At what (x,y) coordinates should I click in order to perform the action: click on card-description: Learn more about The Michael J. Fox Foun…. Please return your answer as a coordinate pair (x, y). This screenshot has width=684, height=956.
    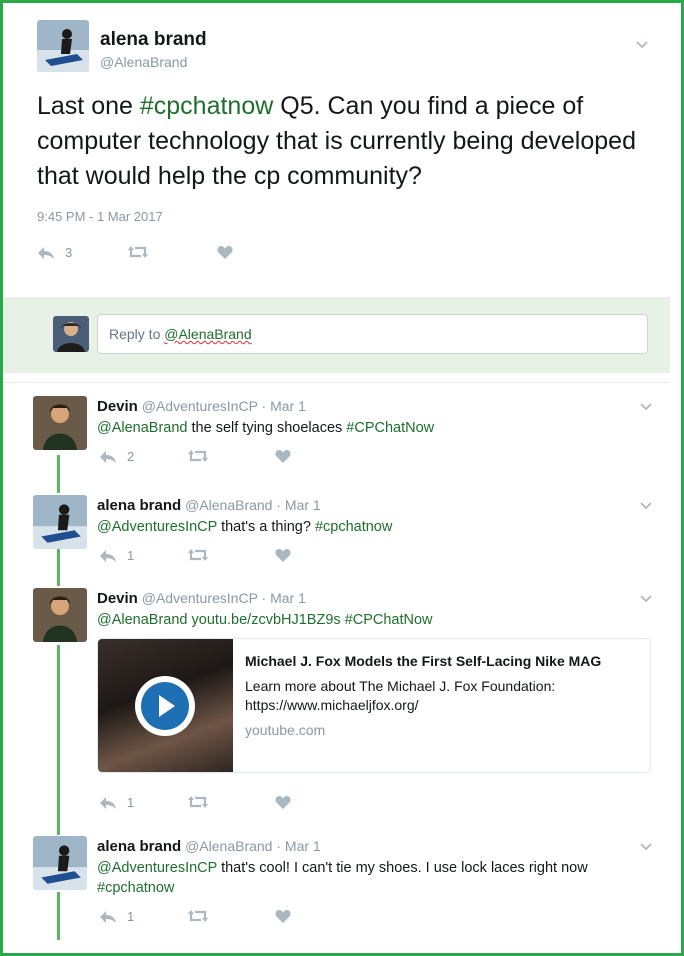
    Looking at the image, I should click on (400, 695).